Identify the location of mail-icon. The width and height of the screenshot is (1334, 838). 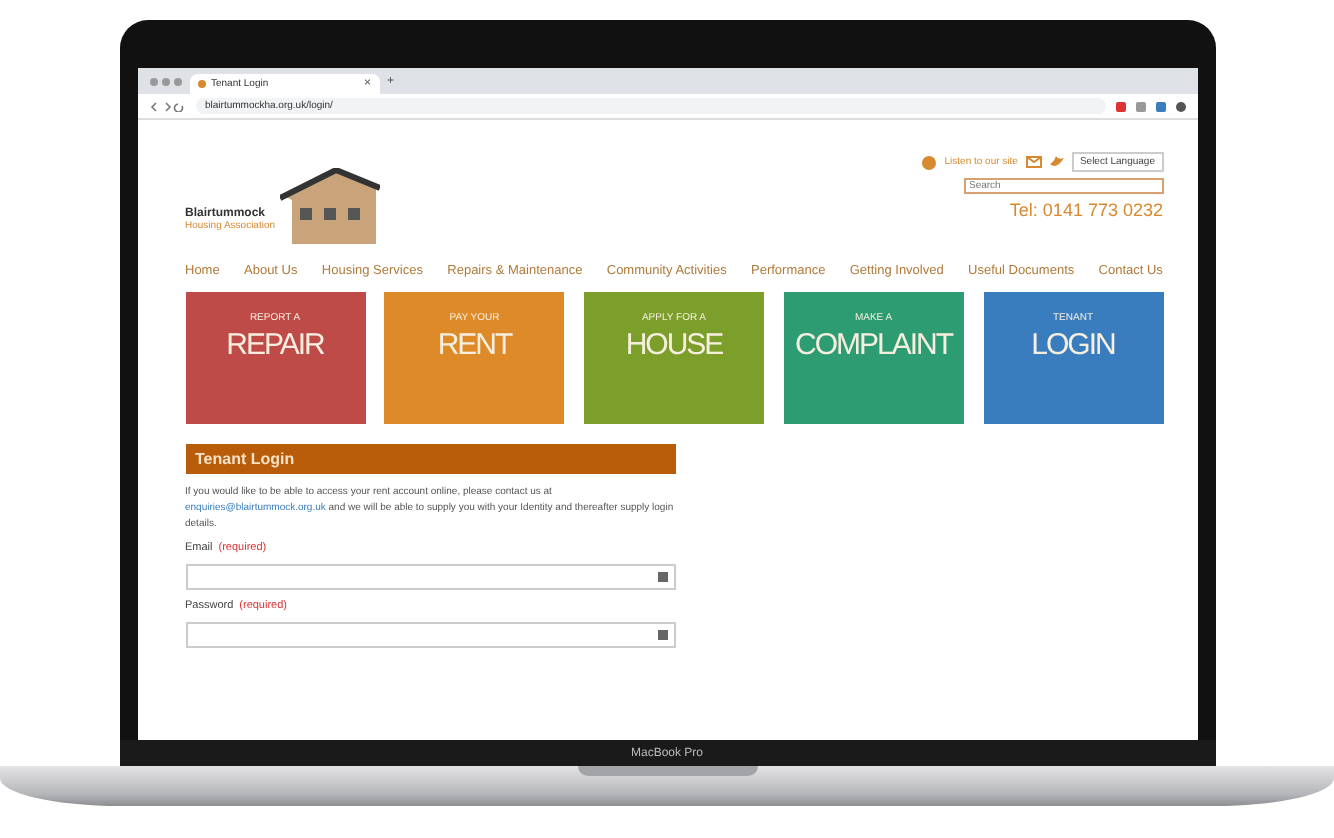
(1033, 162).